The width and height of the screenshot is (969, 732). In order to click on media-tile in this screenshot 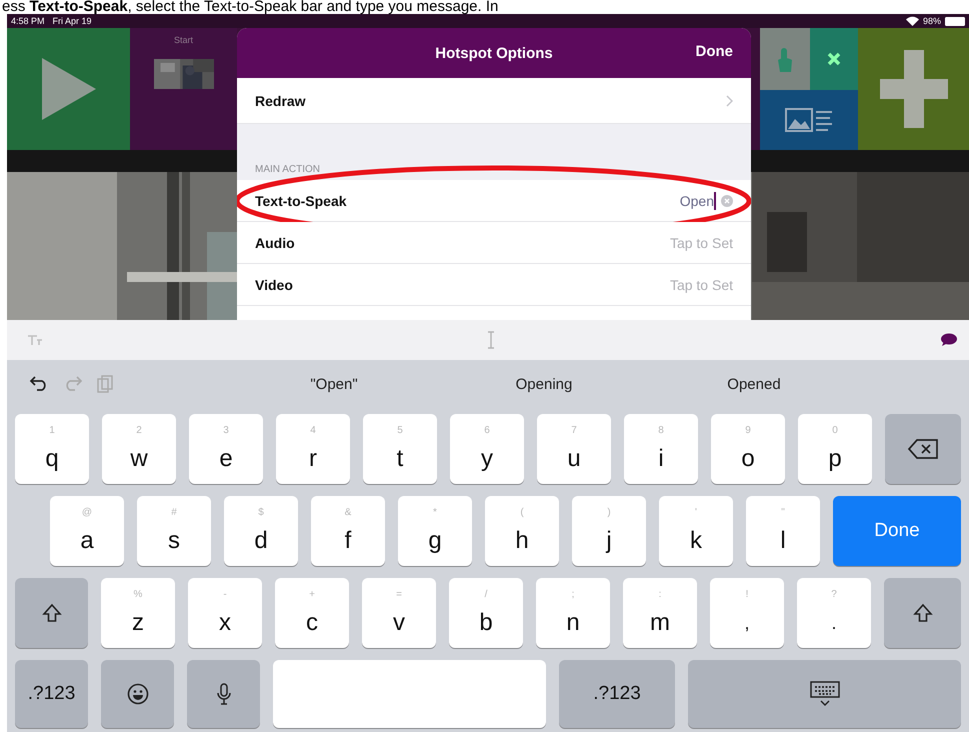, I will do `click(809, 120)`.